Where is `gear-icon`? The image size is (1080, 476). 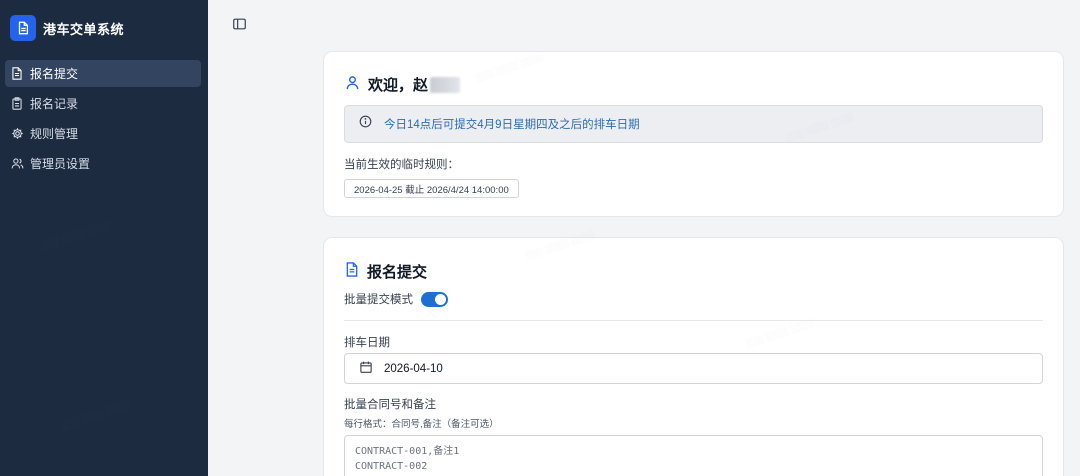 gear-icon is located at coordinates (17, 134).